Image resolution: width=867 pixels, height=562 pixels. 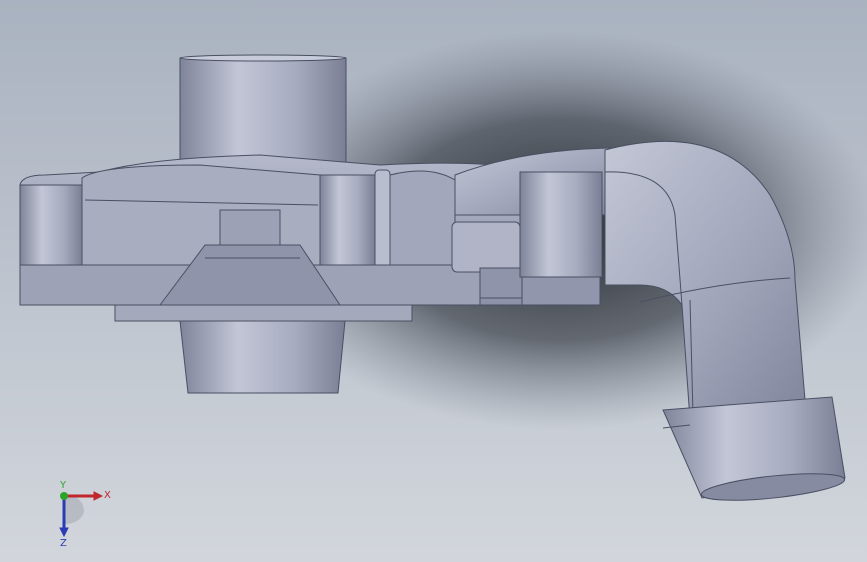 I want to click on x-axis-arrowhead, so click(x=98, y=496).